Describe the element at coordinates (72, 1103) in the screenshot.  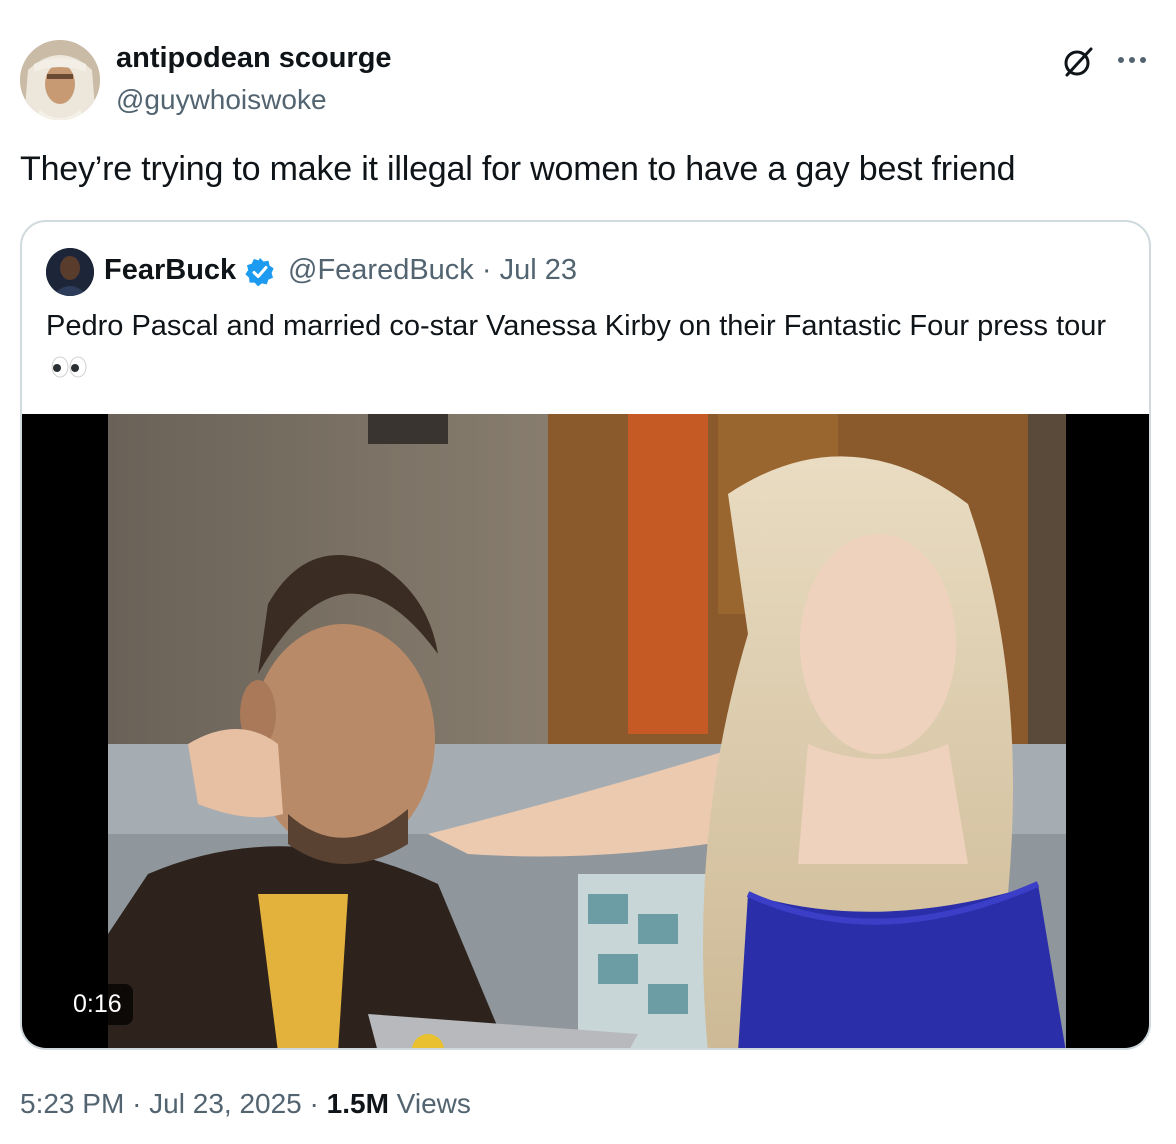
I see `post-time: 5:23 PM` at that location.